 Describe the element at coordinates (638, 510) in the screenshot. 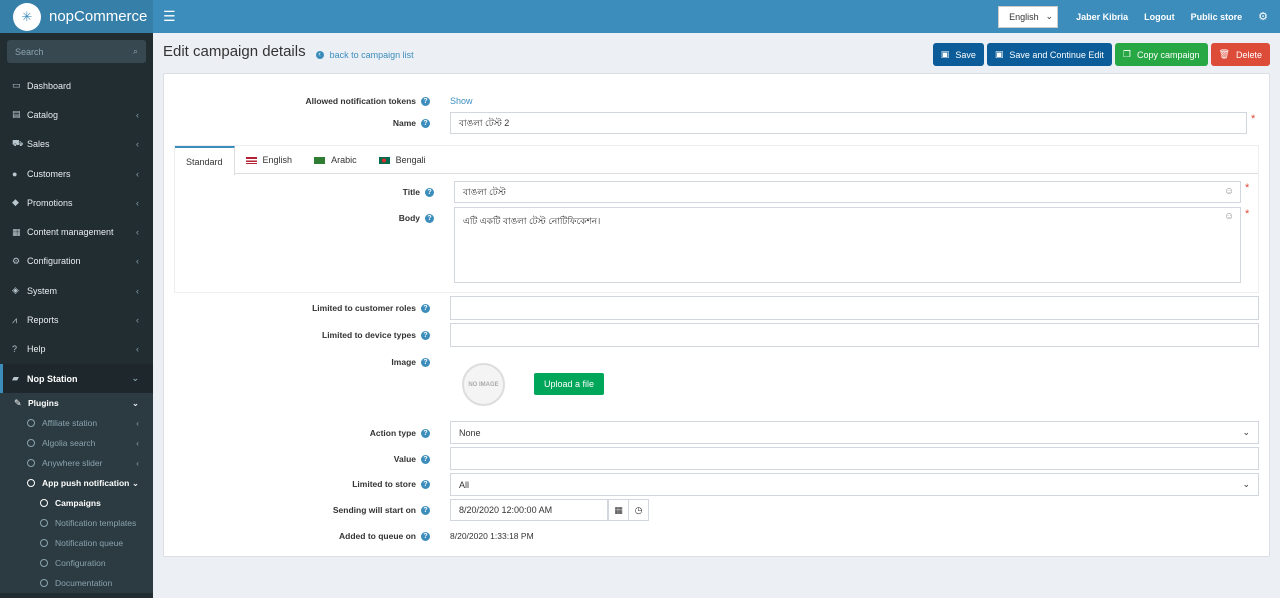

I see `clock-icon: ◷` at that location.